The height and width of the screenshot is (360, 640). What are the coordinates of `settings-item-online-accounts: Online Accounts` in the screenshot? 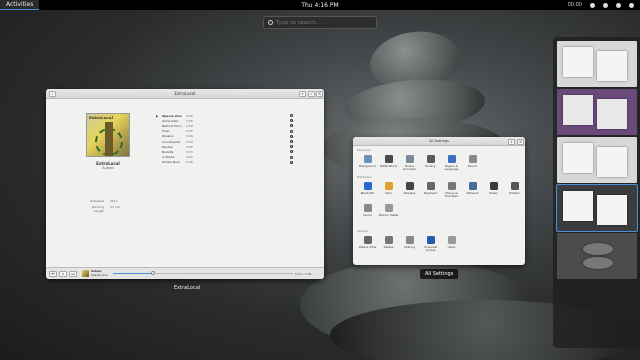 It's located at (409, 163).